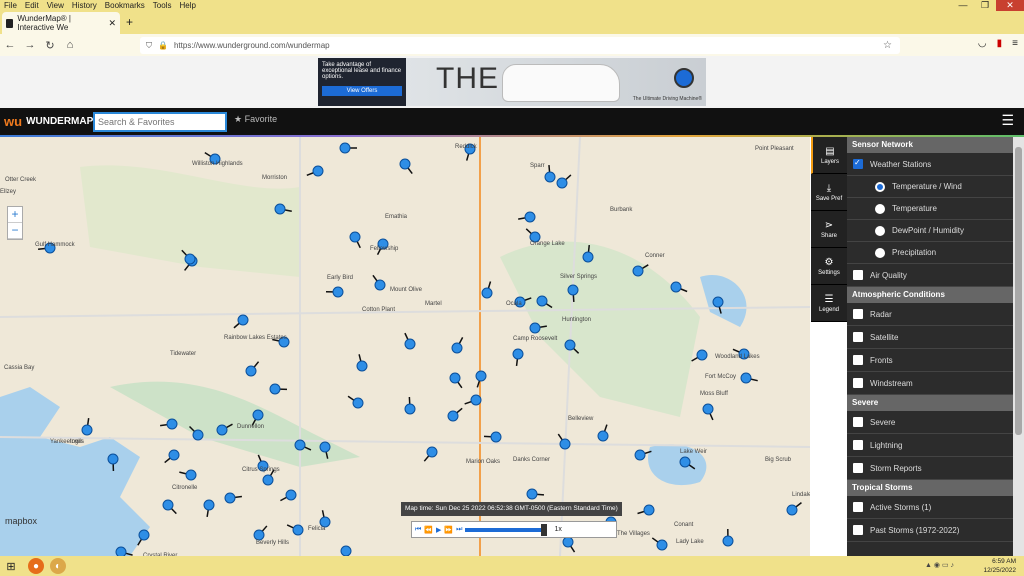 Image resolution: width=1024 pixels, height=576 pixels. What do you see at coordinates (1010, 5) in the screenshot?
I see `close-window-icon: ✕` at bounding box center [1010, 5].